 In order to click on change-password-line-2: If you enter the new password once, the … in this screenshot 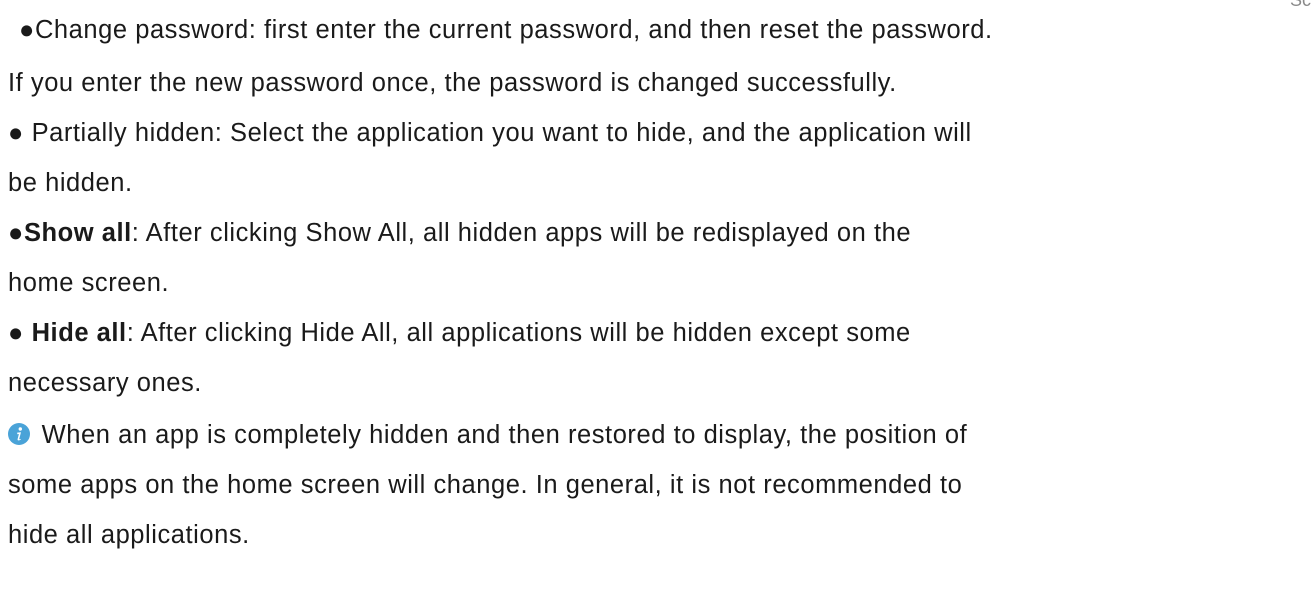, I will do `click(452, 83)`.